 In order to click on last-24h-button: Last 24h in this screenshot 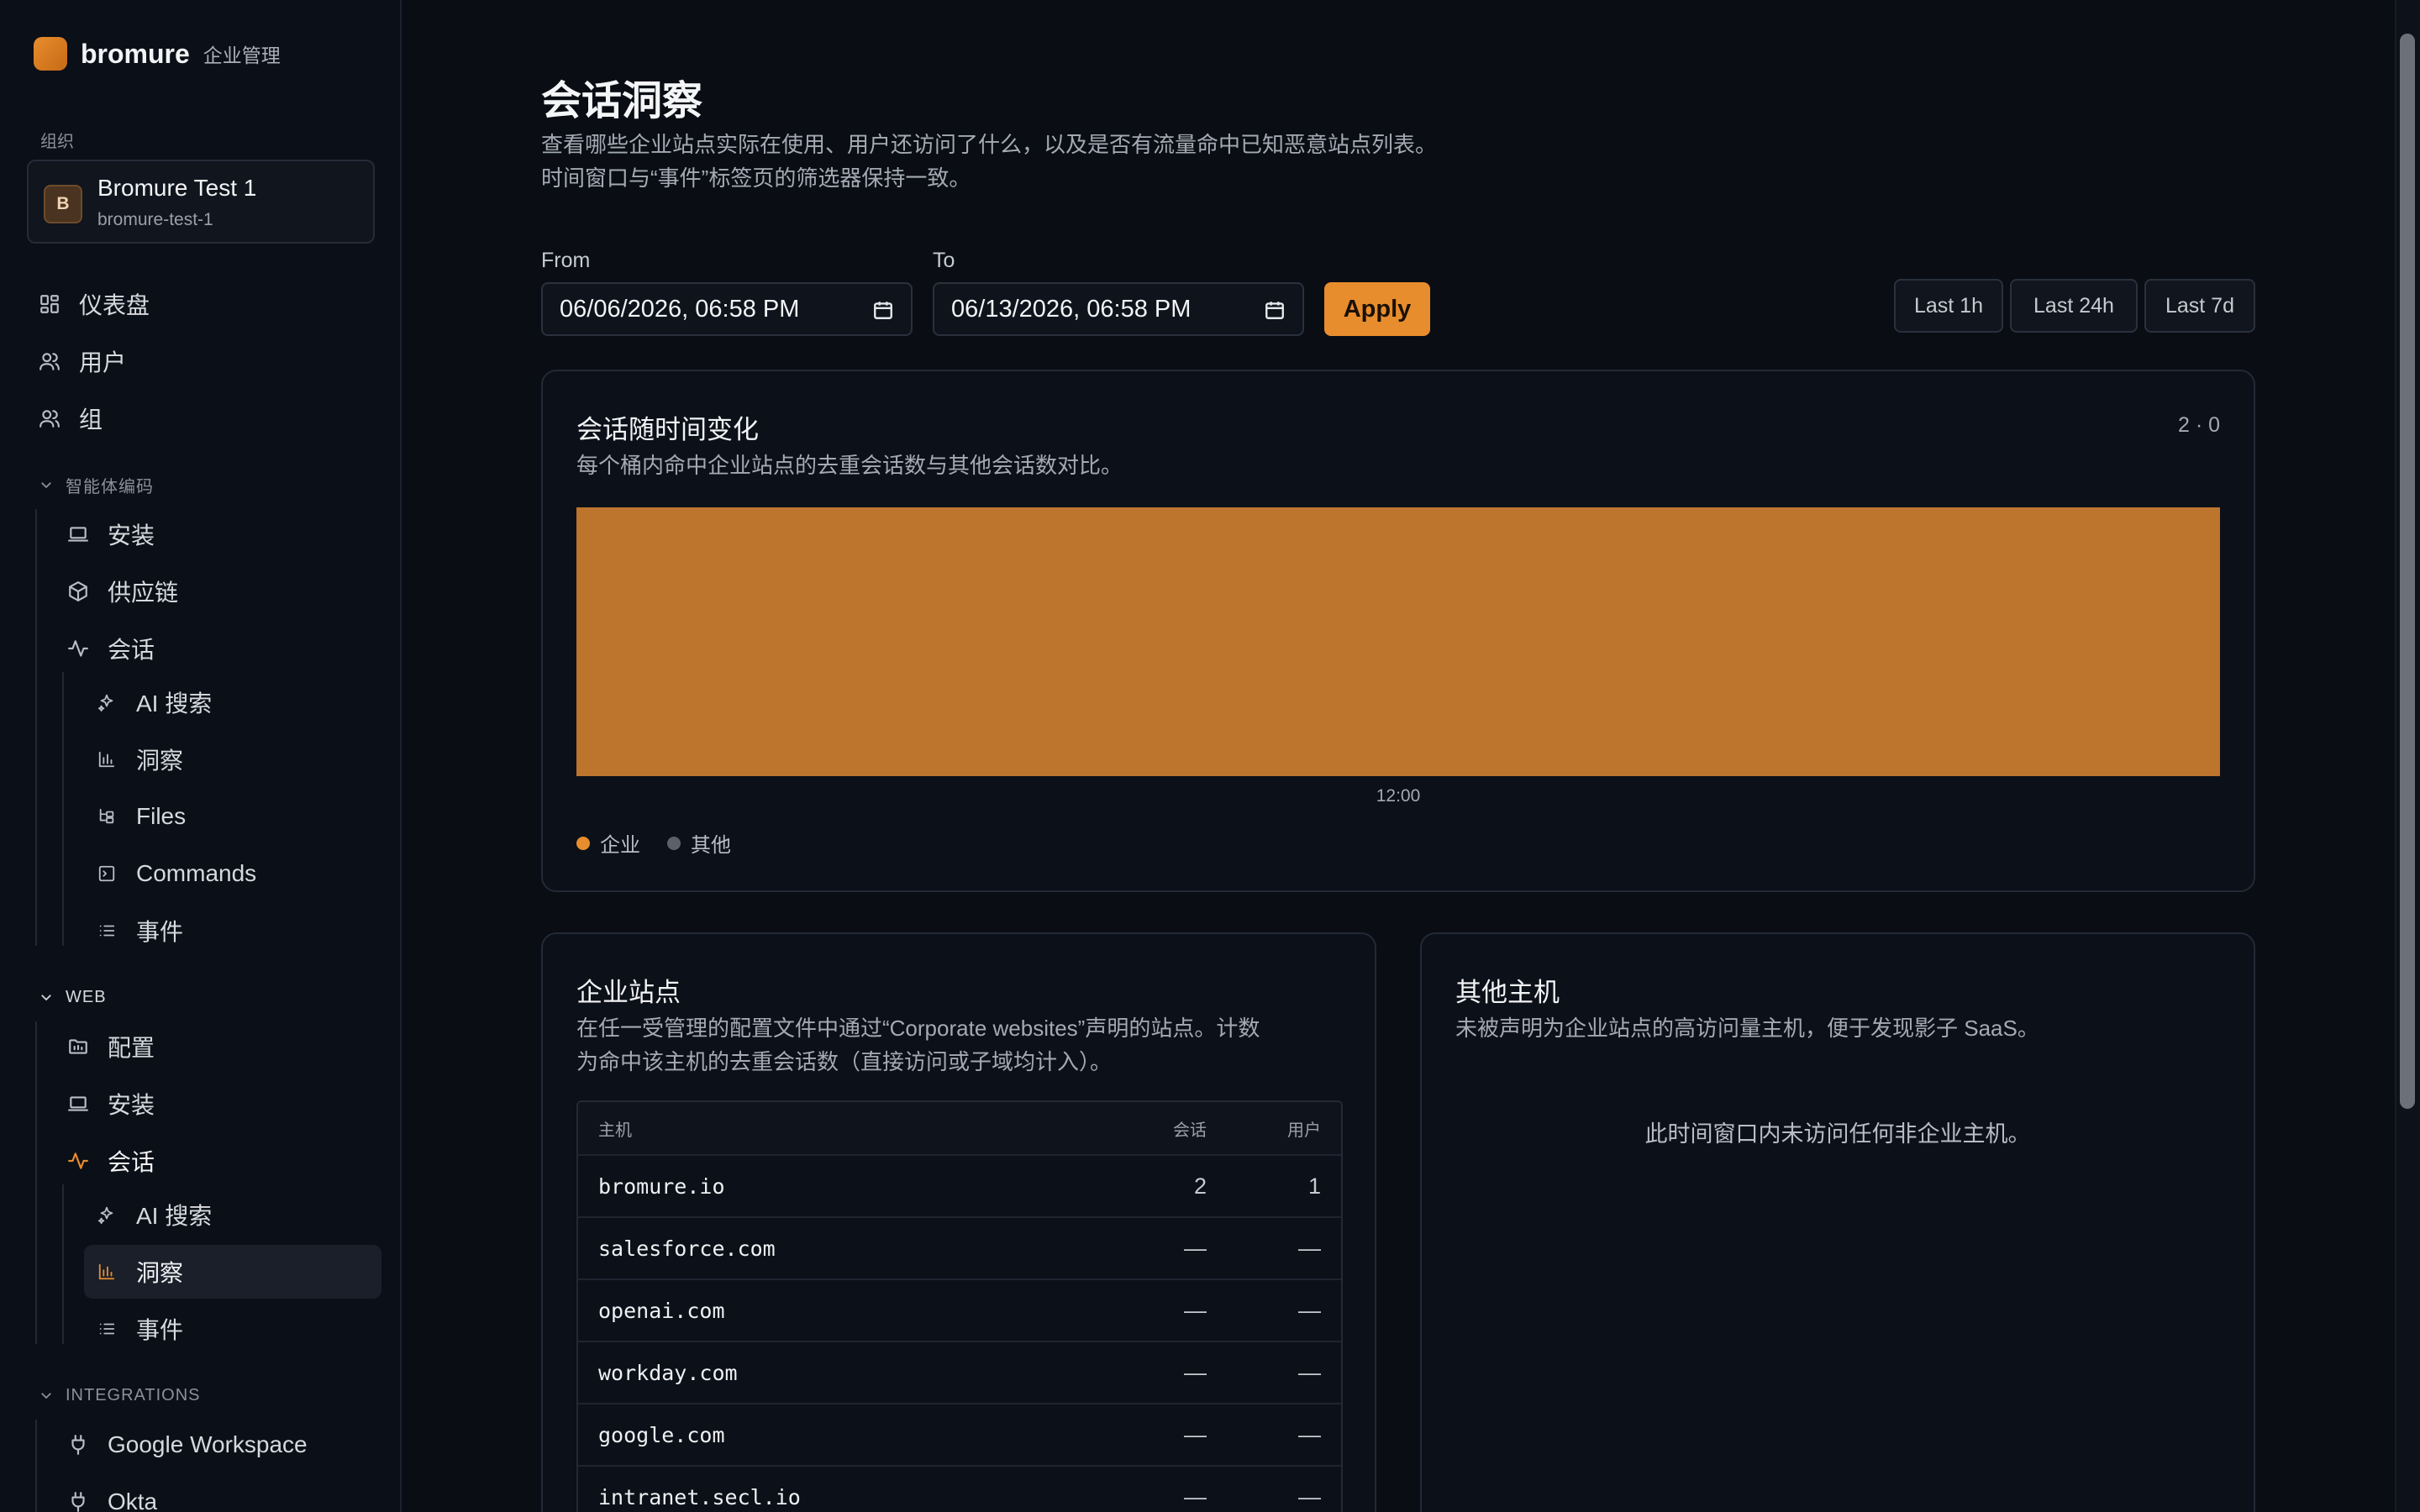, I will do `click(2074, 306)`.